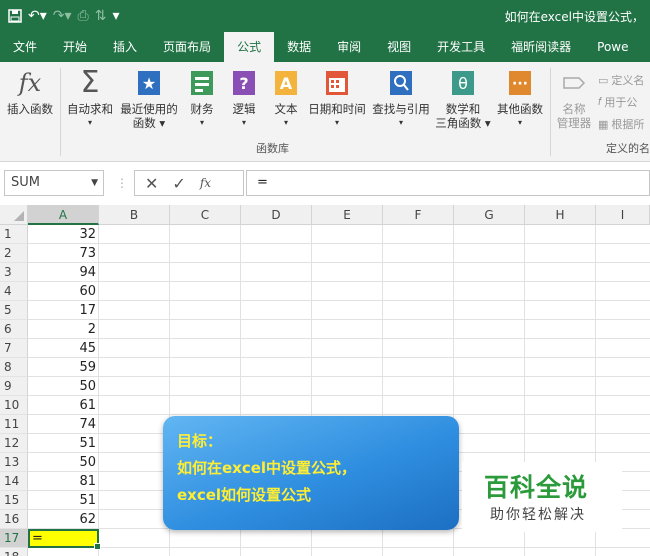  Describe the element at coordinates (401, 99) in the screenshot. I see `lookup-reference-button: 查找与引用 ▾` at that location.